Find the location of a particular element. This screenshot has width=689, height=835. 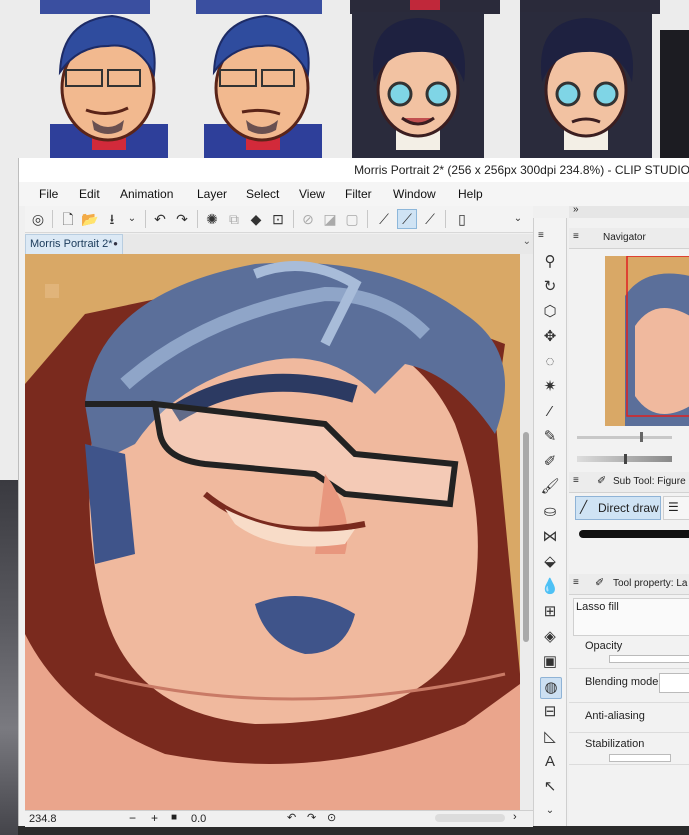

direct-draw-button: ╱ Direct draw is located at coordinates (618, 508).